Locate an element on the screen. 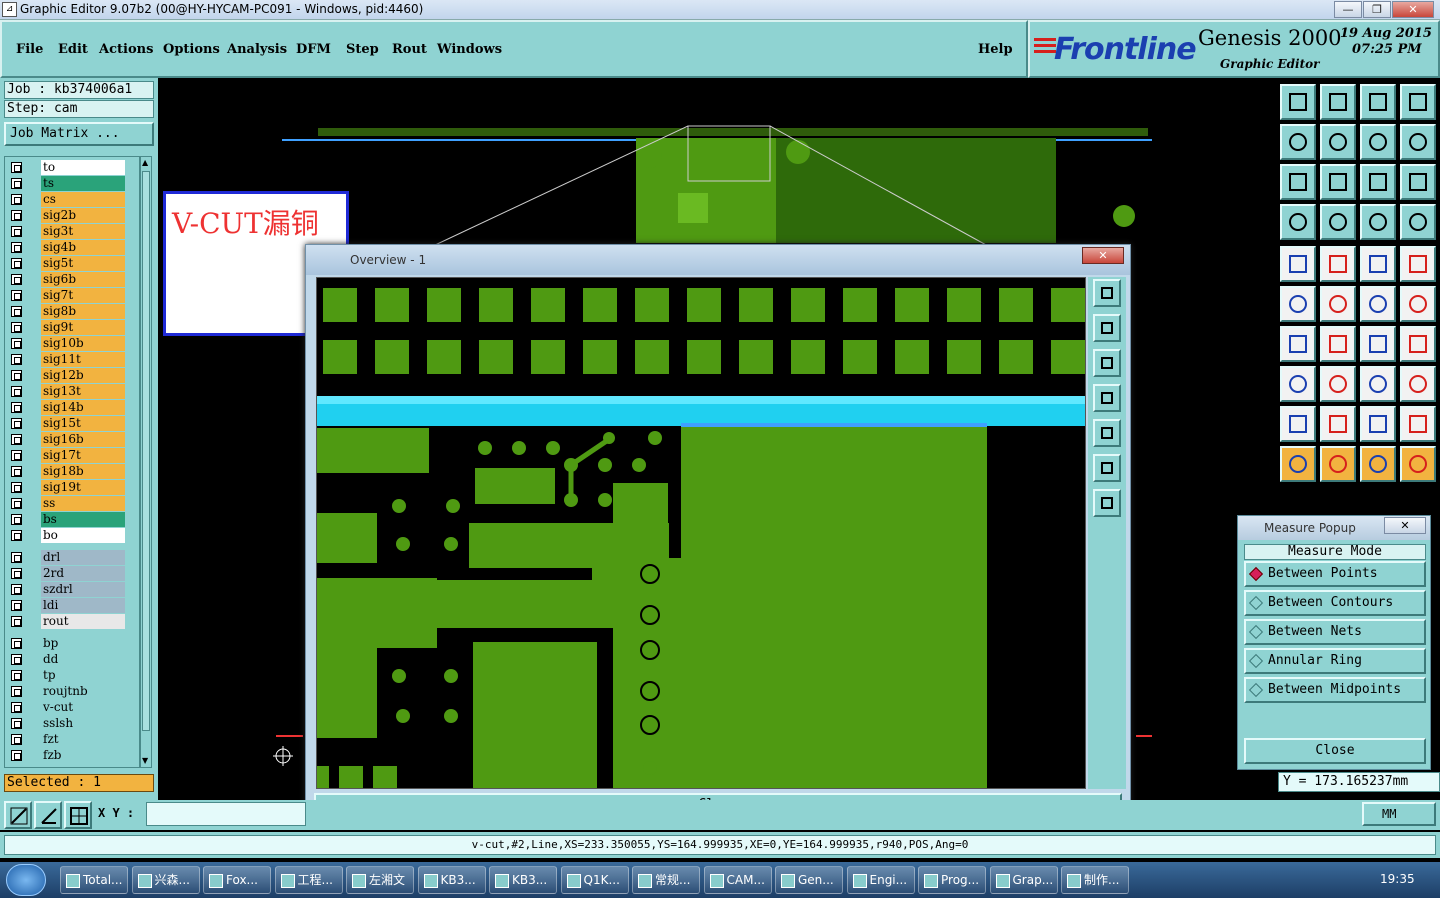  layer-row-sig14b: sig14b is located at coordinates (66, 407).